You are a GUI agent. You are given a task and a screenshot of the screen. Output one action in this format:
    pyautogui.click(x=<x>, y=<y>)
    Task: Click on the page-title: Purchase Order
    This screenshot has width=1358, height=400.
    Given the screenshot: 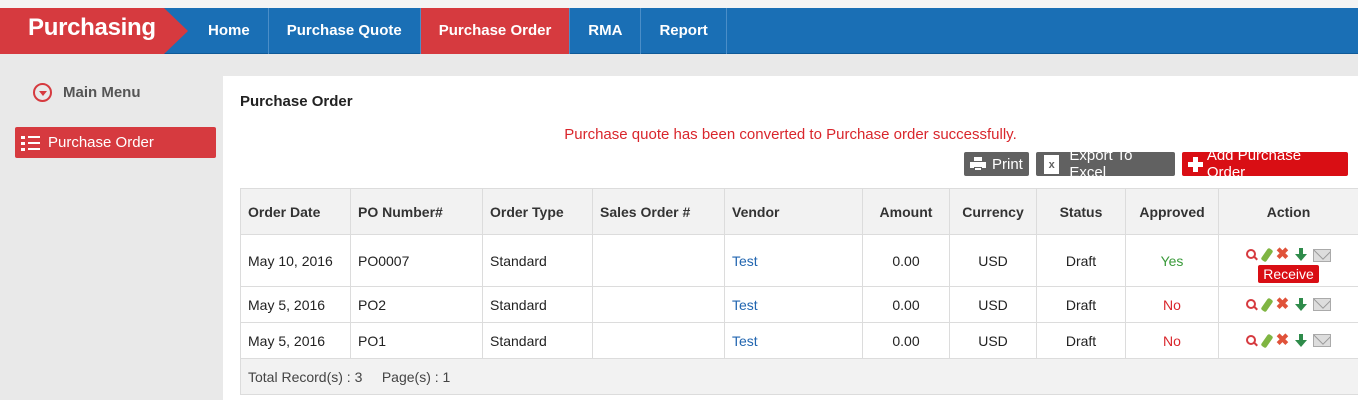 What is the action you would take?
    pyautogui.click(x=296, y=101)
    